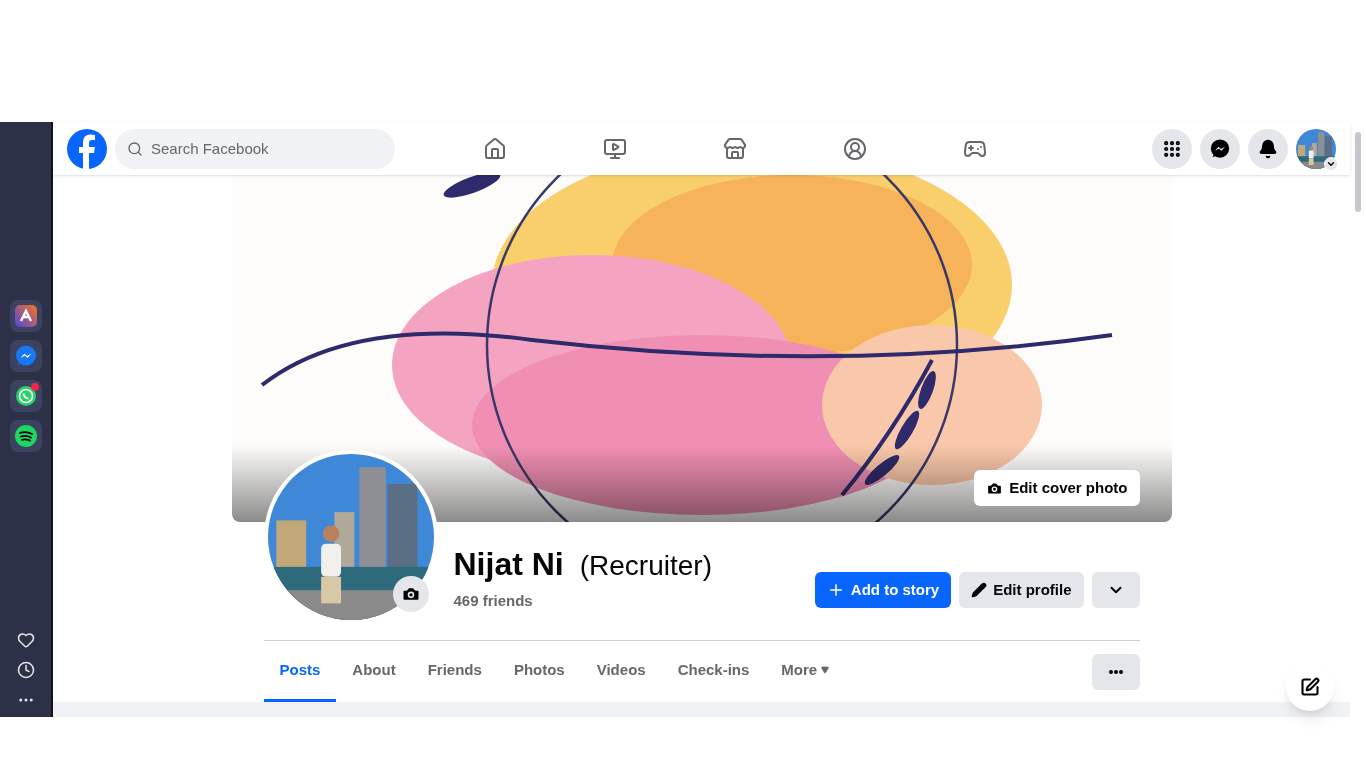  I want to click on menu-icon, so click(1172, 148).